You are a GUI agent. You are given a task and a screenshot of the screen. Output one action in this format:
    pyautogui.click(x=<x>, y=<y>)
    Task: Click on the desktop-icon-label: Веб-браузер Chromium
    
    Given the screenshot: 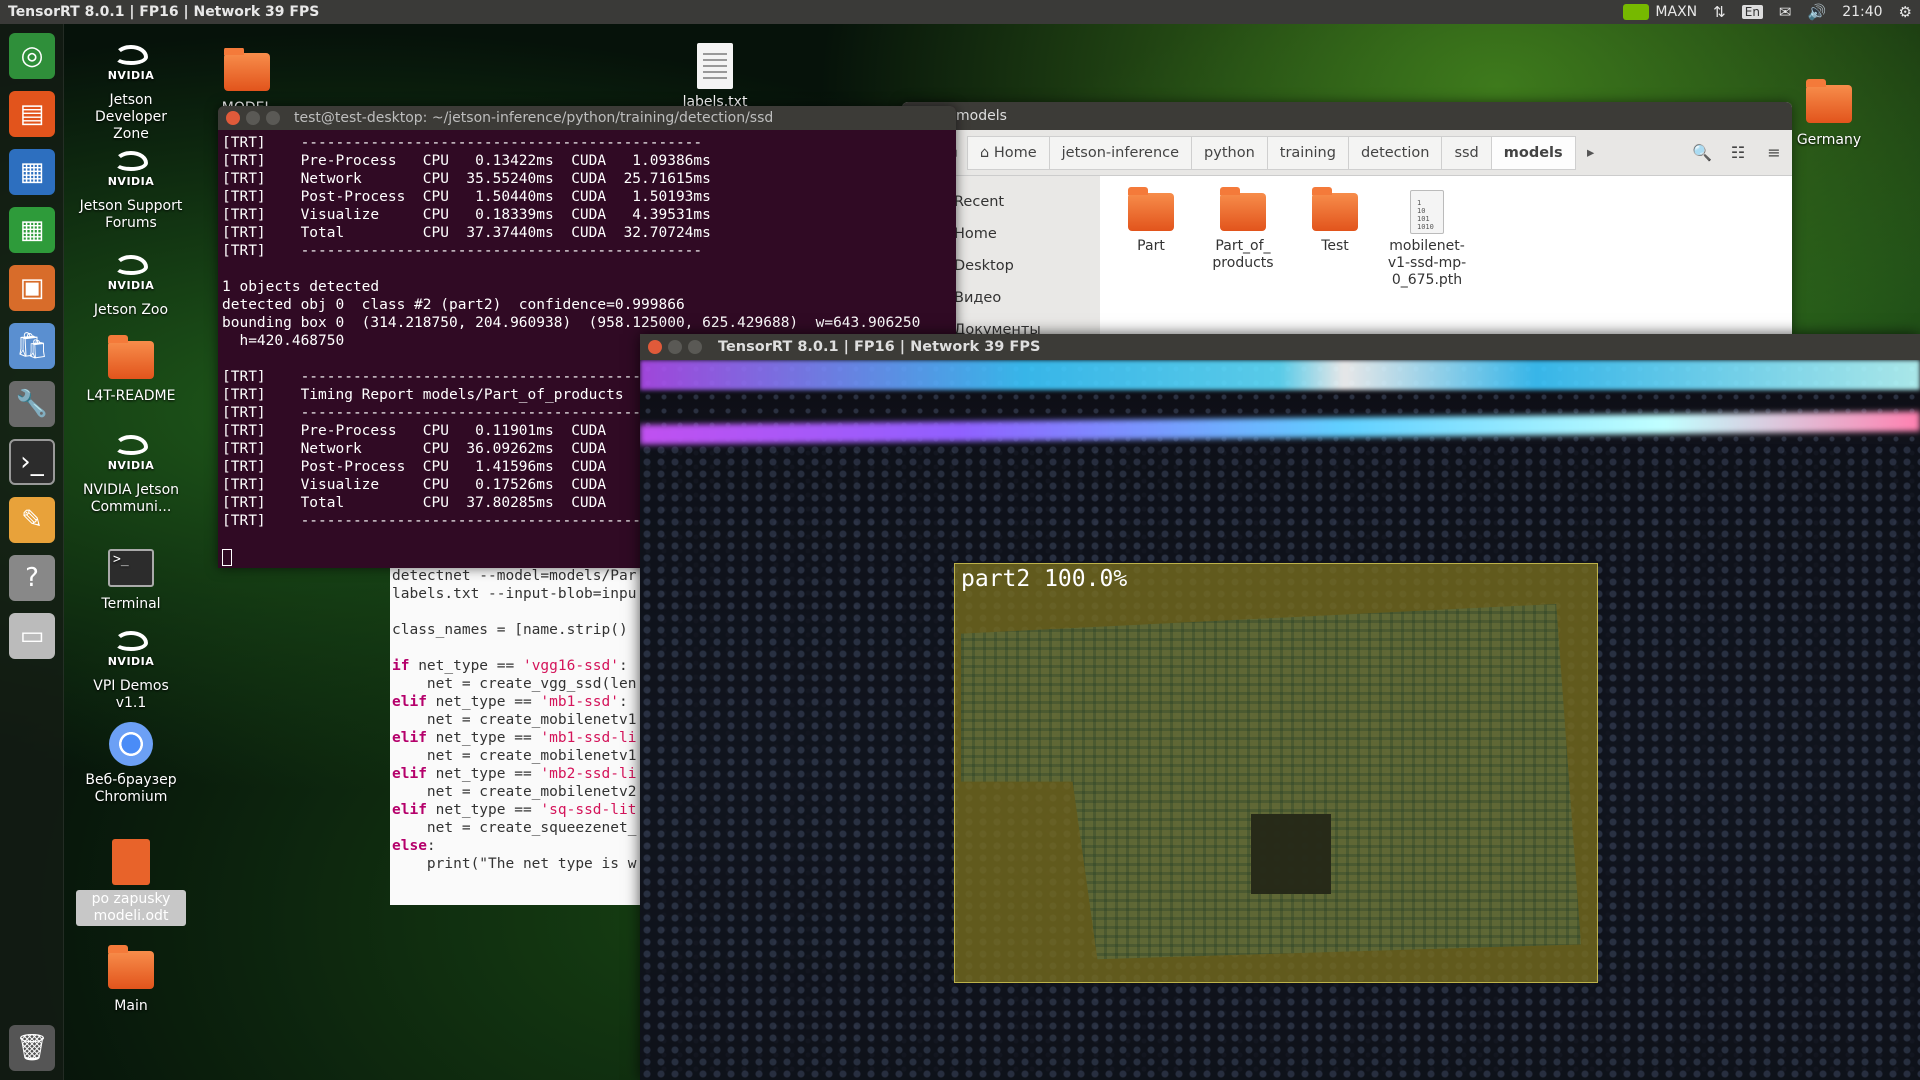 What is the action you would take?
    pyautogui.click(x=131, y=788)
    